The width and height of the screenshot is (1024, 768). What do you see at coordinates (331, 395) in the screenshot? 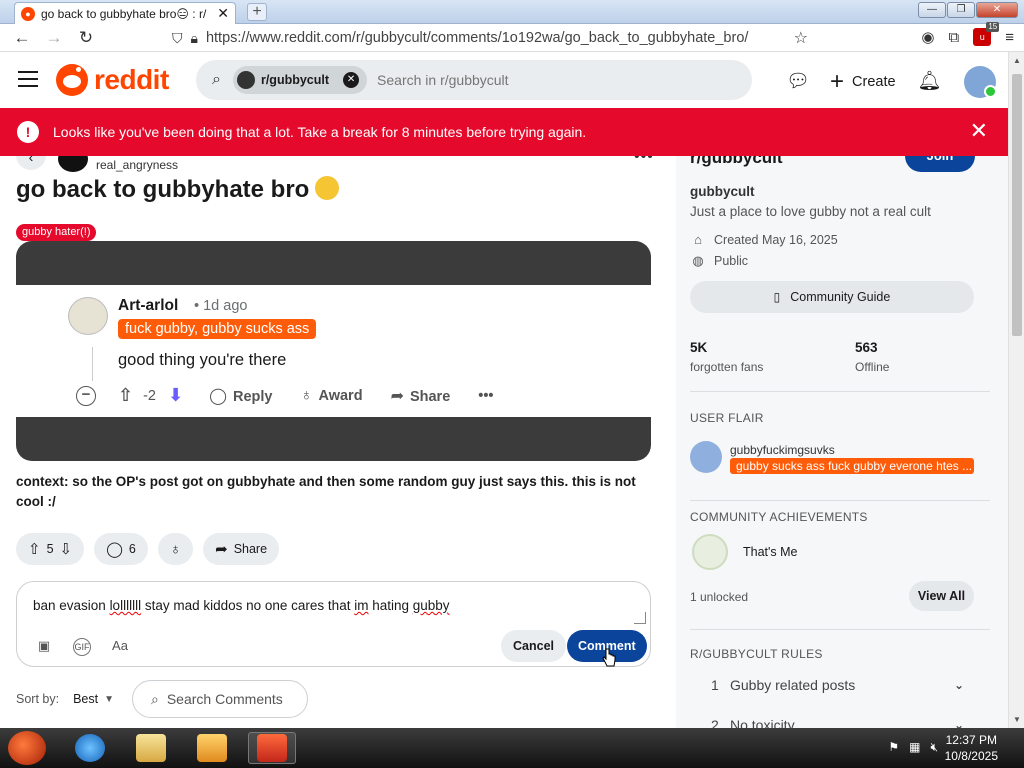
I see `award-action: ♁ Award` at bounding box center [331, 395].